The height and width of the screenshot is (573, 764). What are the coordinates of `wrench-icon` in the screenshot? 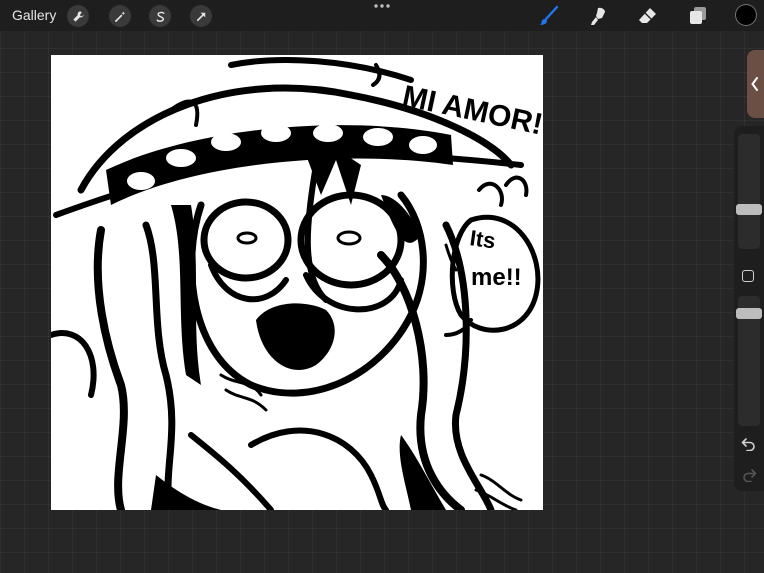 It's located at (78, 16).